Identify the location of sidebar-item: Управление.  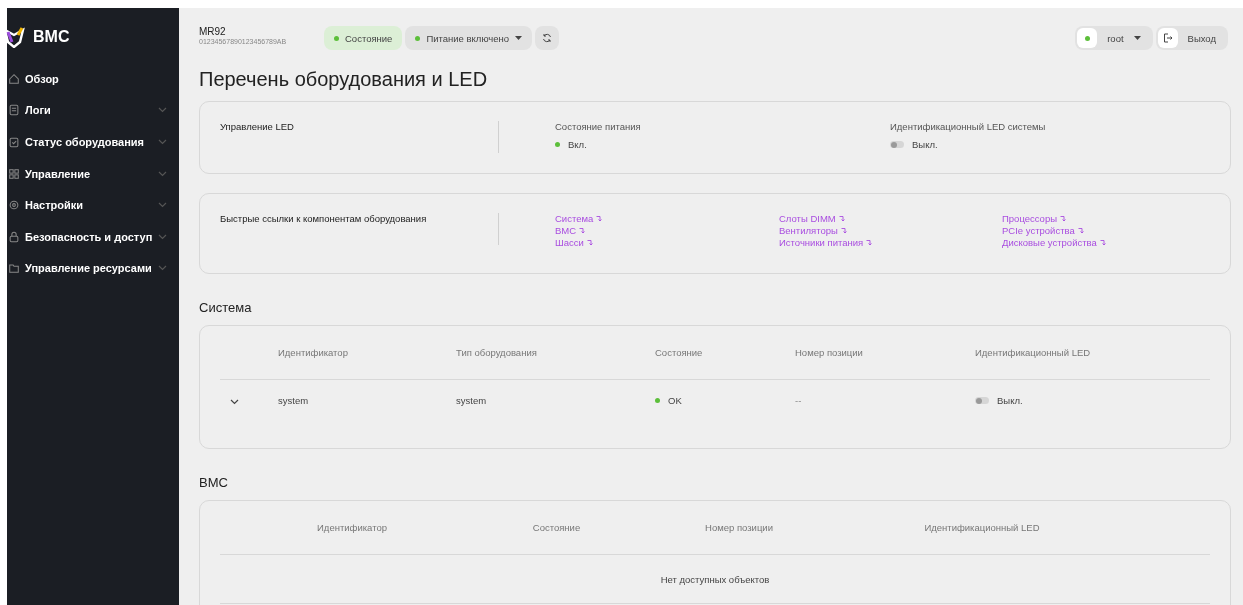
(93, 173).